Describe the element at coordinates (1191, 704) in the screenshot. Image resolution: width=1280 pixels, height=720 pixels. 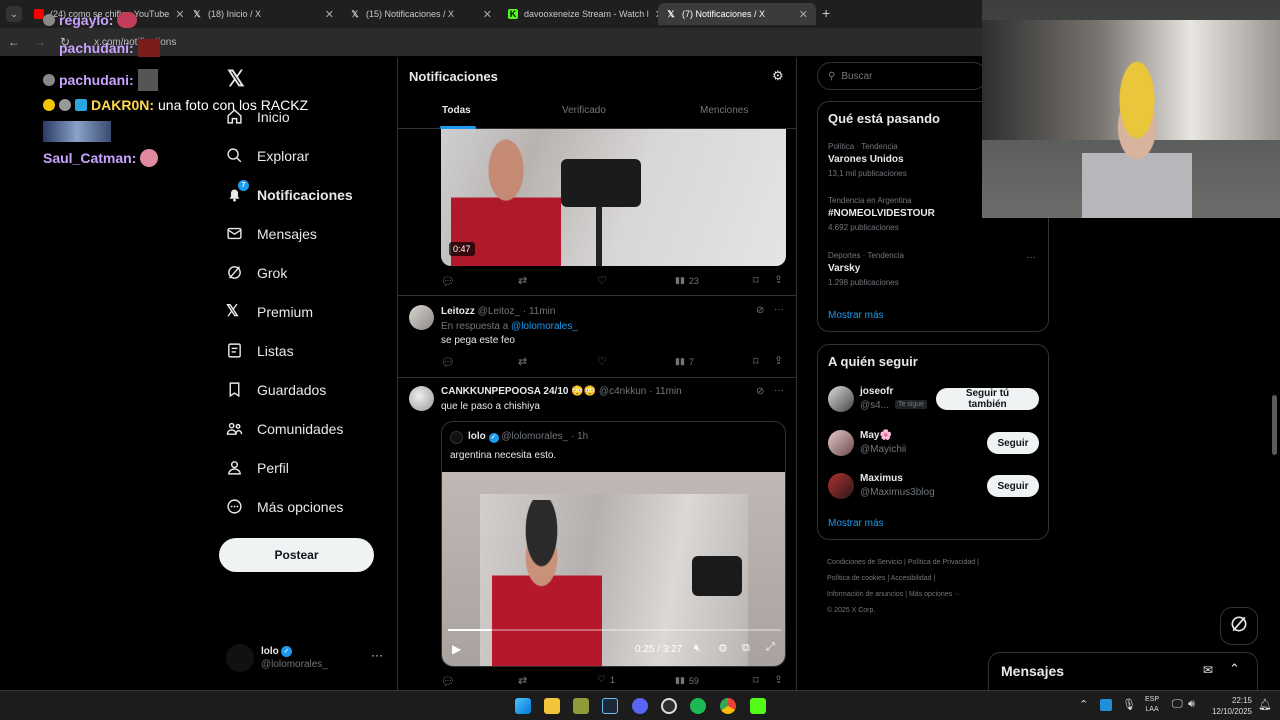
I see `volume-icon: 🔊︎` at that location.